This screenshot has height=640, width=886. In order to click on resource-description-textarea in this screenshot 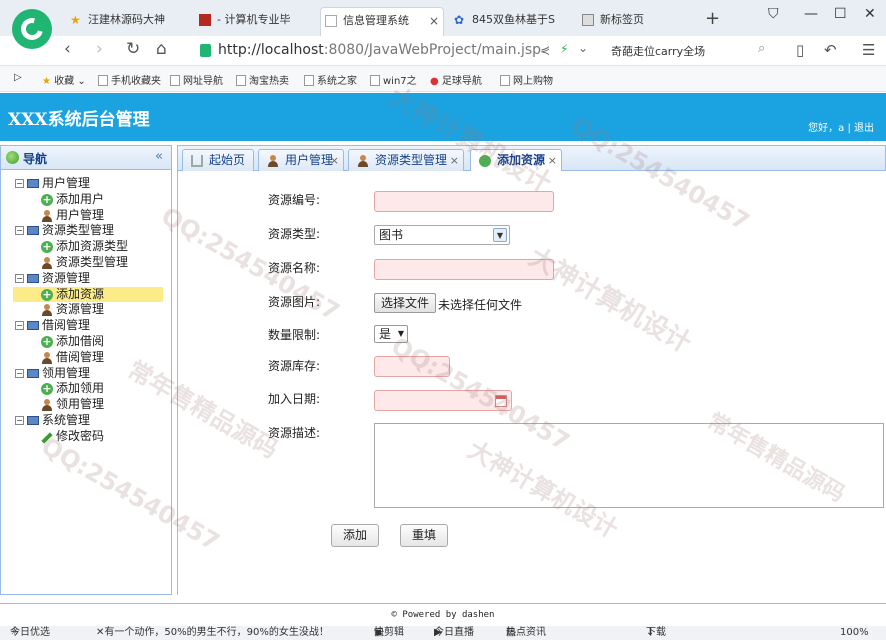, I will do `click(629, 465)`.